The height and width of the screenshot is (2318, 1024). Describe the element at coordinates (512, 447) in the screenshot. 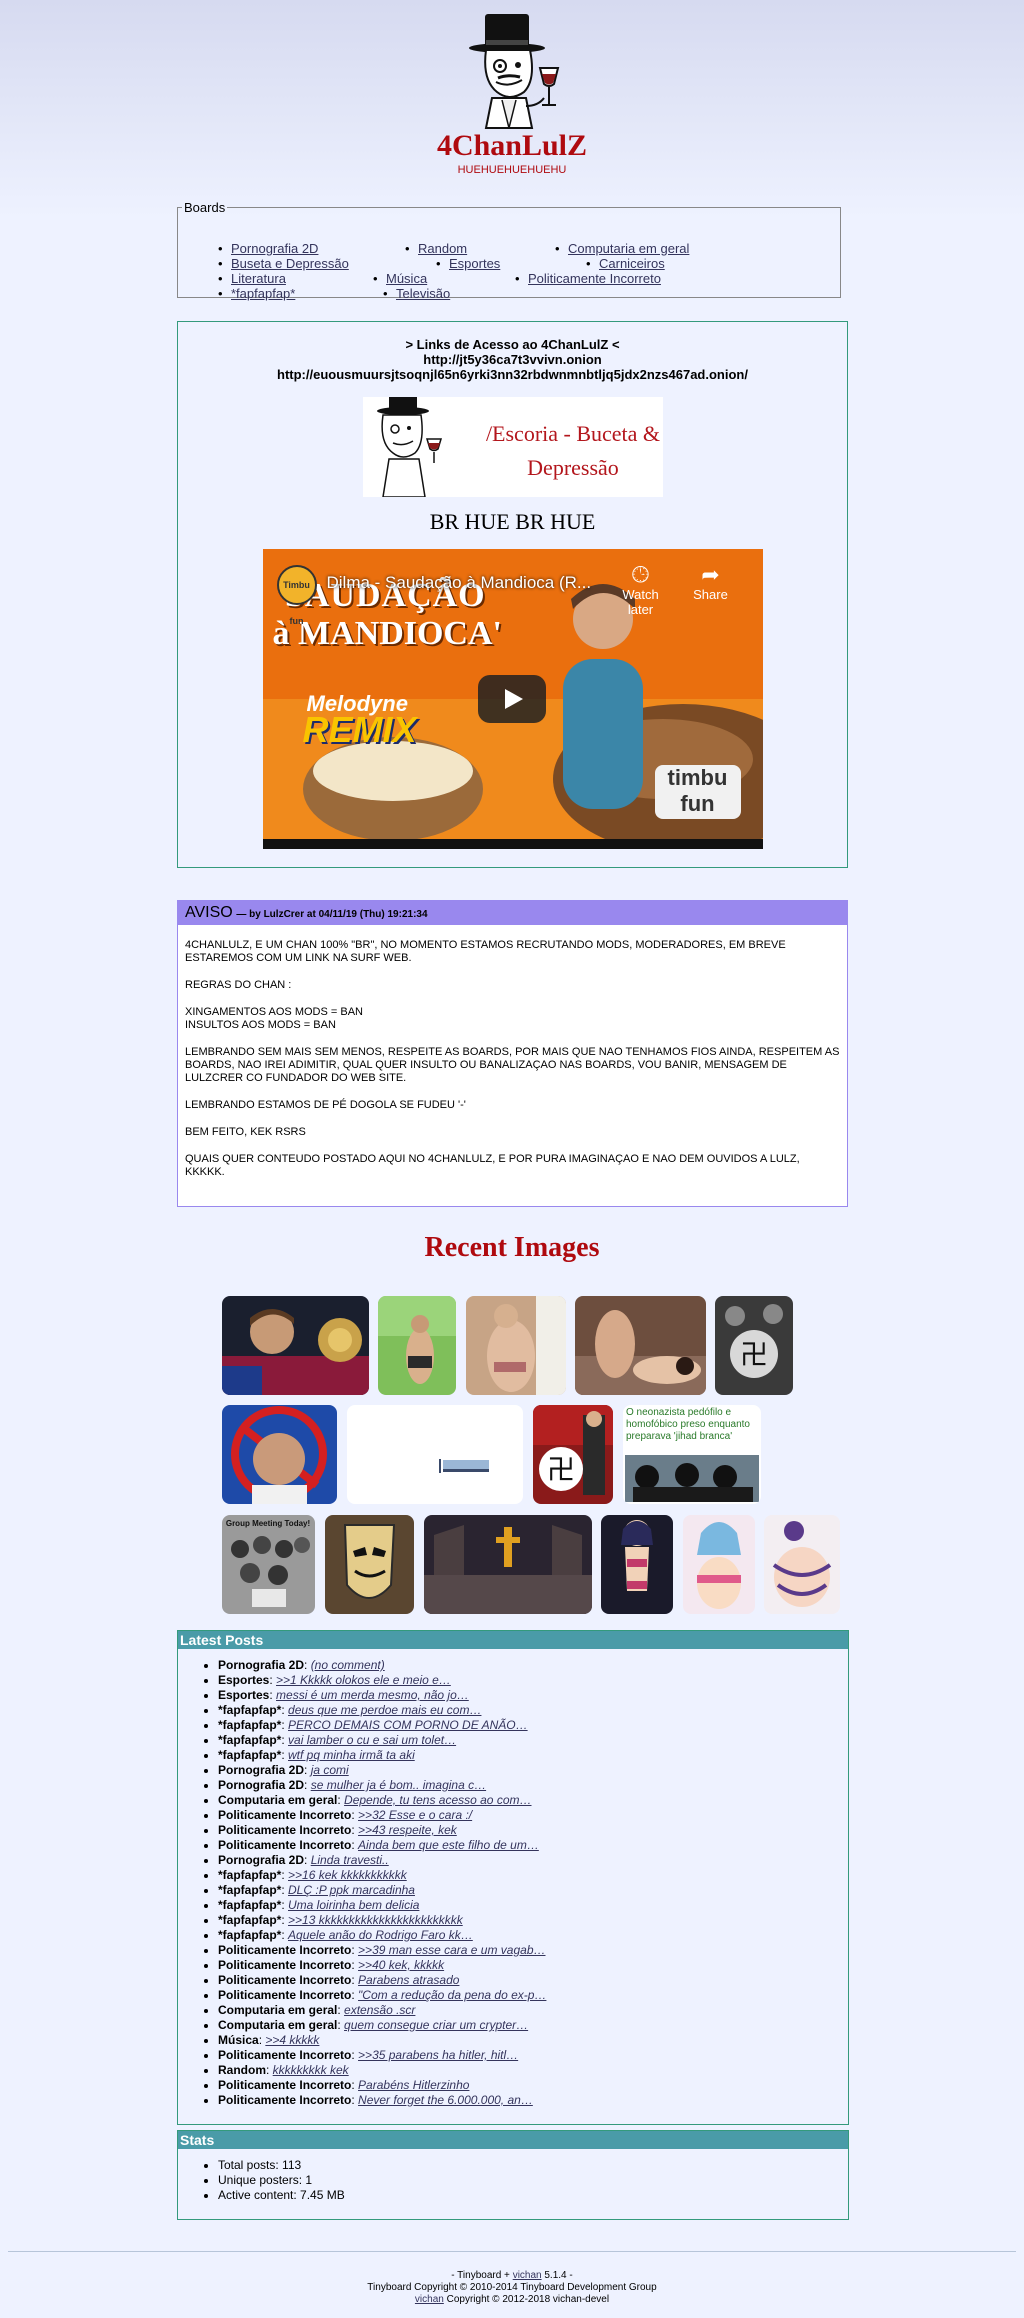

I see `escoria-banner: /Escoria - Buceta & Depressão` at that location.